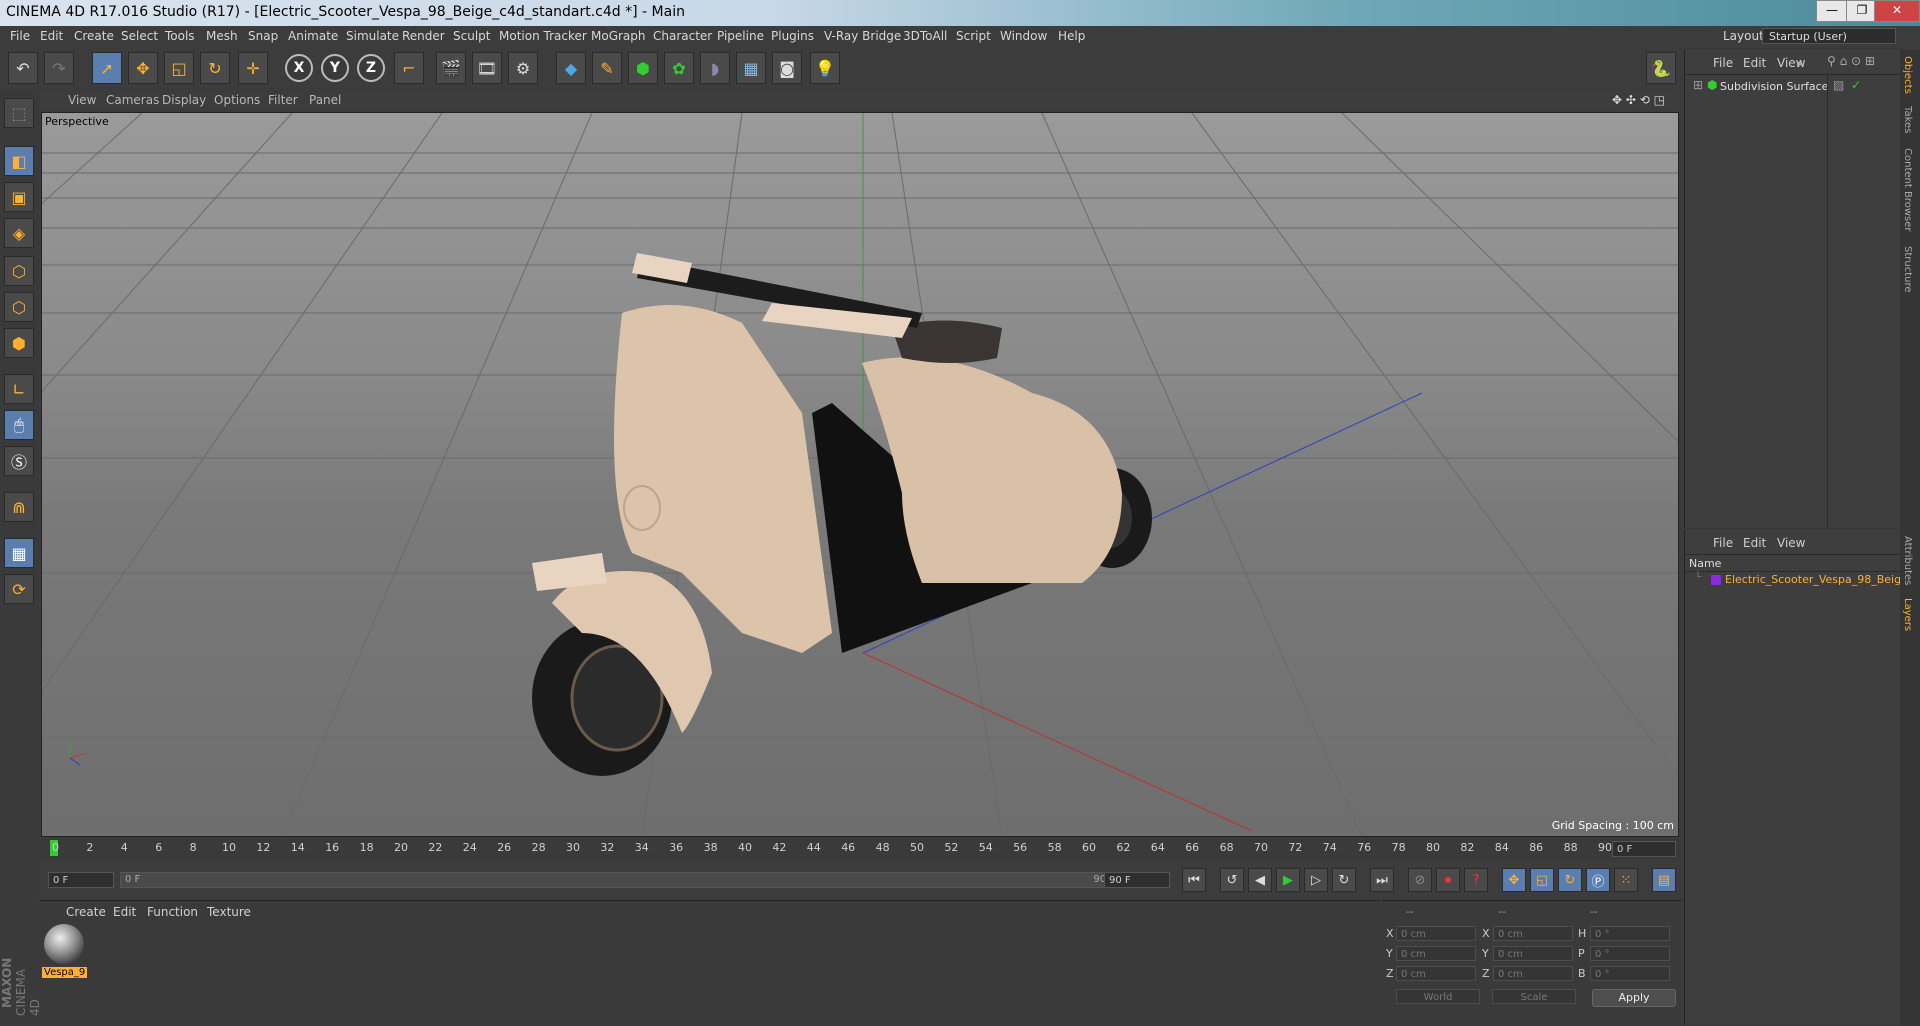 Image resolution: width=1920 pixels, height=1026 pixels. What do you see at coordinates (1344, 880) in the screenshot?
I see `next-key-icon: ↻` at bounding box center [1344, 880].